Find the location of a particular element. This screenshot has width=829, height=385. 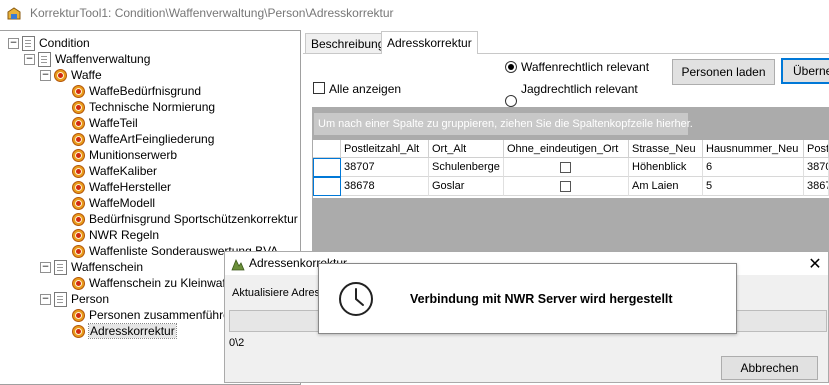

column-header: Postleitzahl_Alt is located at coordinates (385, 149).